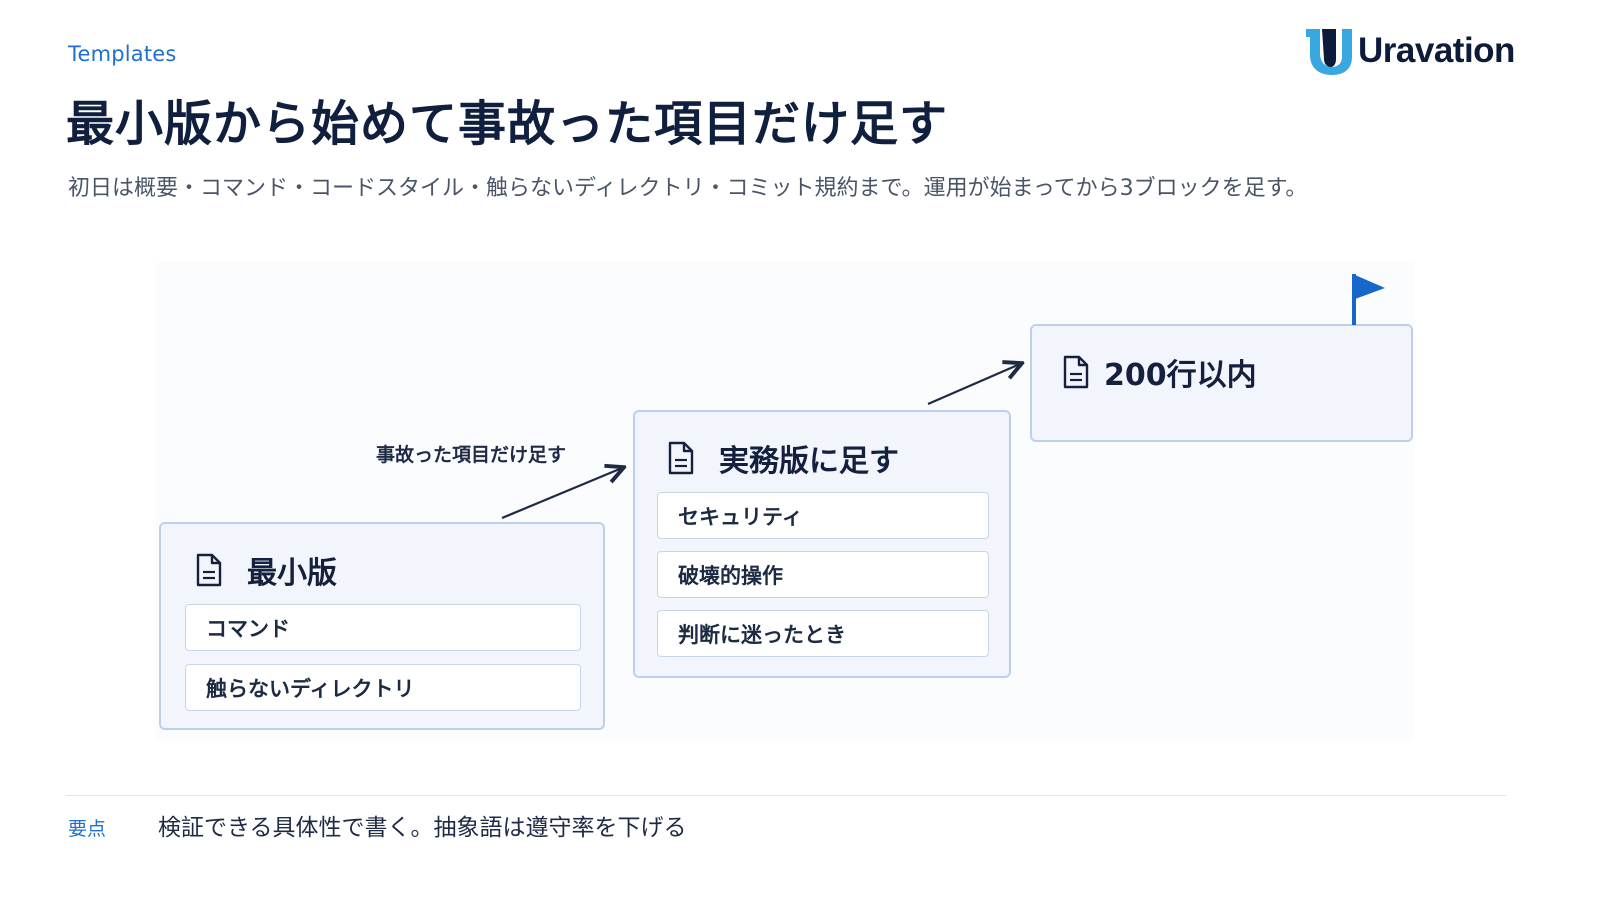 The image size is (1600, 900). I want to click on step-title: 200行以内, so click(1180, 375).